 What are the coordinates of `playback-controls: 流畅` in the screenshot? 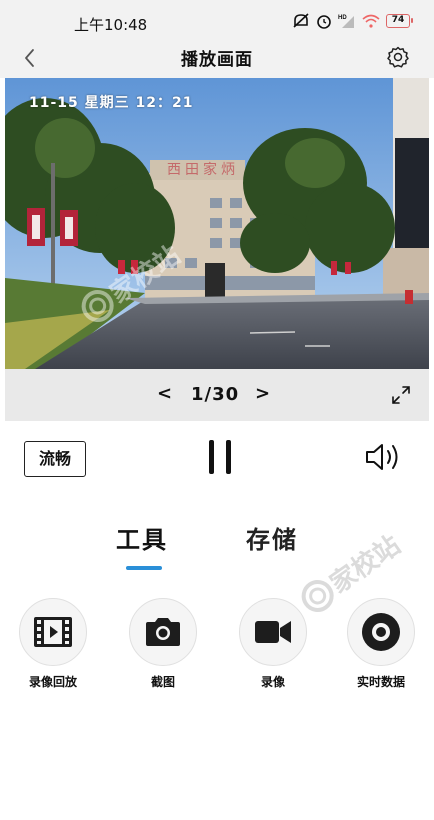 It's located at (217, 458).